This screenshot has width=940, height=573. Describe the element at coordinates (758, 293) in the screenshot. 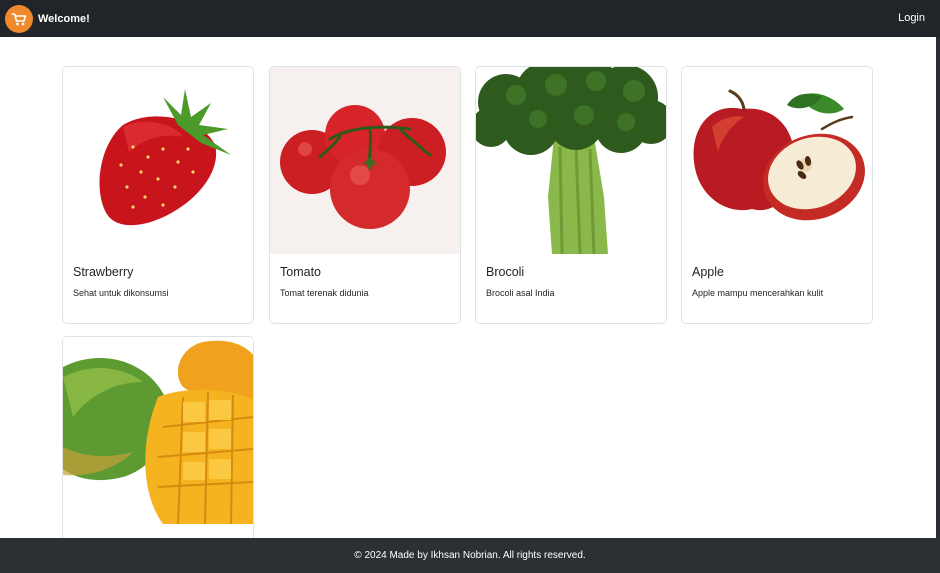

I see `product-description: Apple mampu mencerahkan kulit` at that location.